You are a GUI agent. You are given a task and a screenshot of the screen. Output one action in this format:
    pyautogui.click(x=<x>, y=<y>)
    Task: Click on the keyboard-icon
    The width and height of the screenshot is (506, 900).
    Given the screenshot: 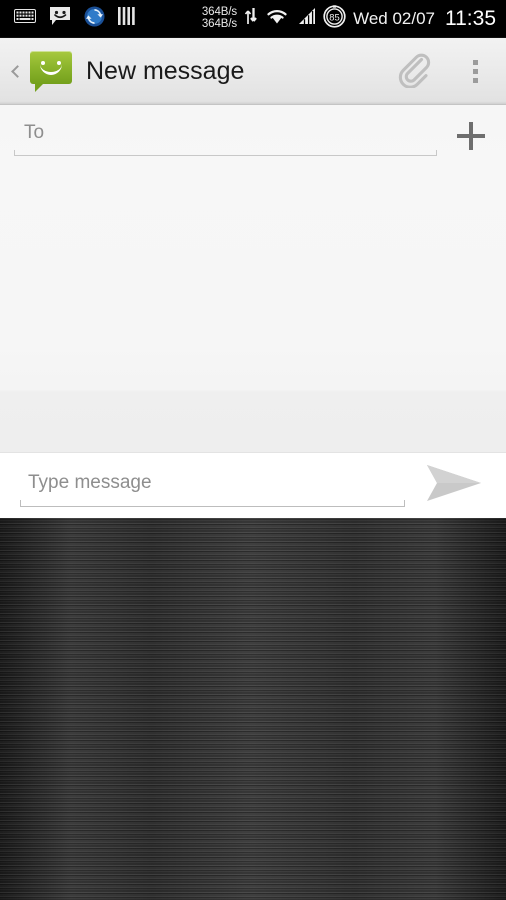 What is the action you would take?
    pyautogui.click(x=25, y=18)
    